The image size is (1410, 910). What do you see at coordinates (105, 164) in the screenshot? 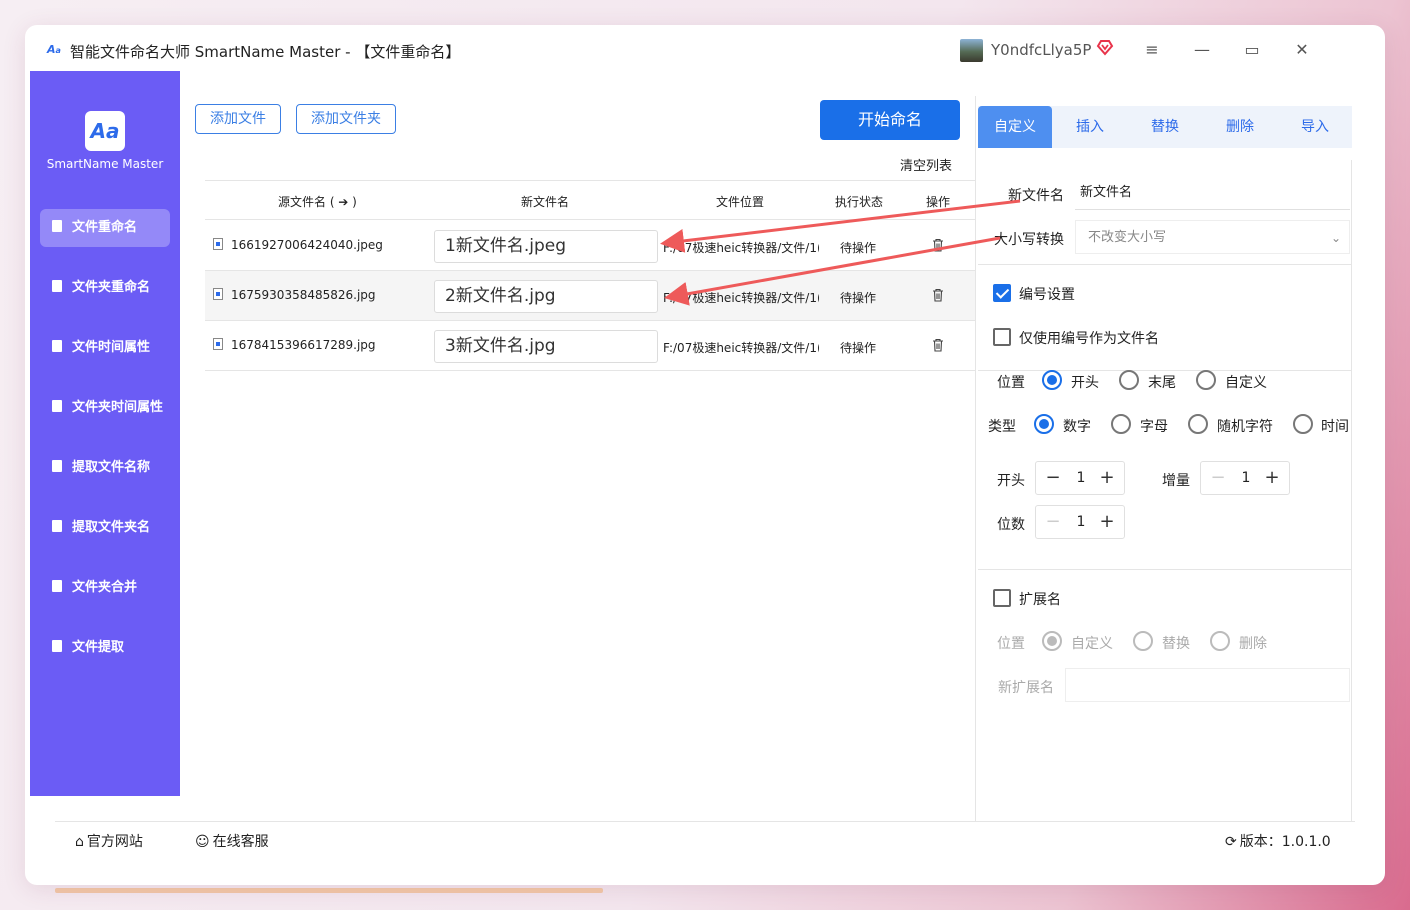
I see `brand-name: SmartName Master` at bounding box center [105, 164].